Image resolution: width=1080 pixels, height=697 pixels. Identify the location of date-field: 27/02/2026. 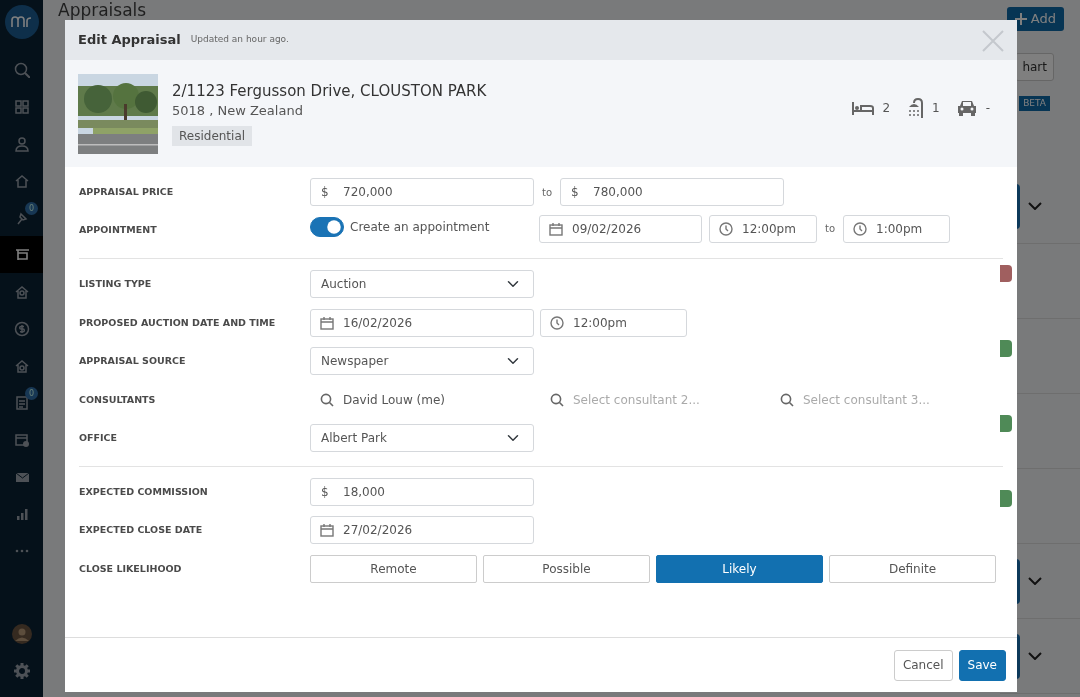
(422, 530).